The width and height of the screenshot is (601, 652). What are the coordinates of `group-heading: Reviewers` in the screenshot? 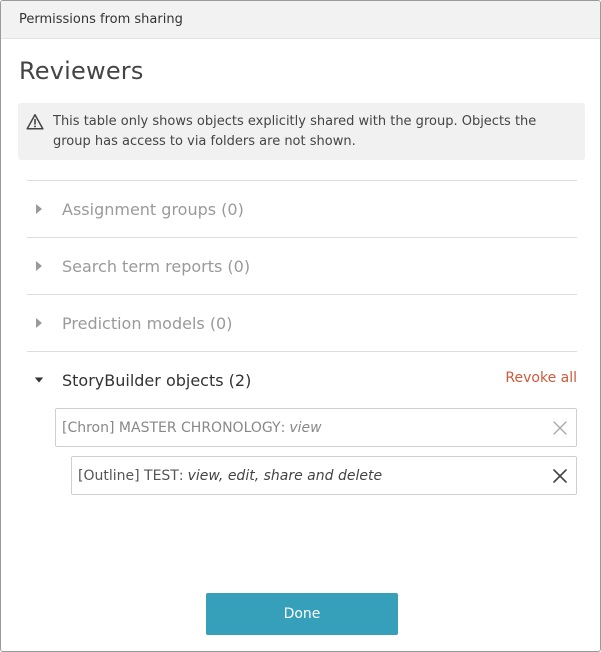 It's located at (81, 71).